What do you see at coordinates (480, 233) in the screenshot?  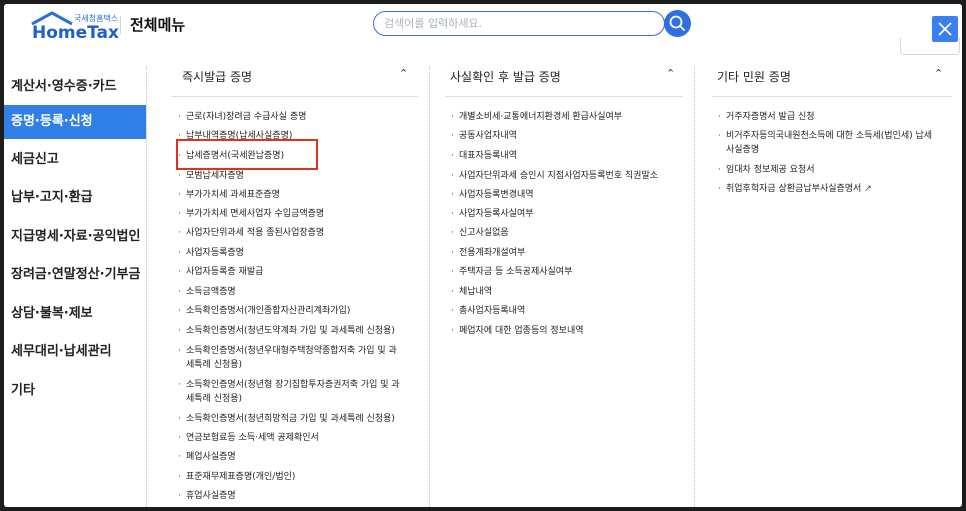 I see `list-item: 신고사실없음` at bounding box center [480, 233].